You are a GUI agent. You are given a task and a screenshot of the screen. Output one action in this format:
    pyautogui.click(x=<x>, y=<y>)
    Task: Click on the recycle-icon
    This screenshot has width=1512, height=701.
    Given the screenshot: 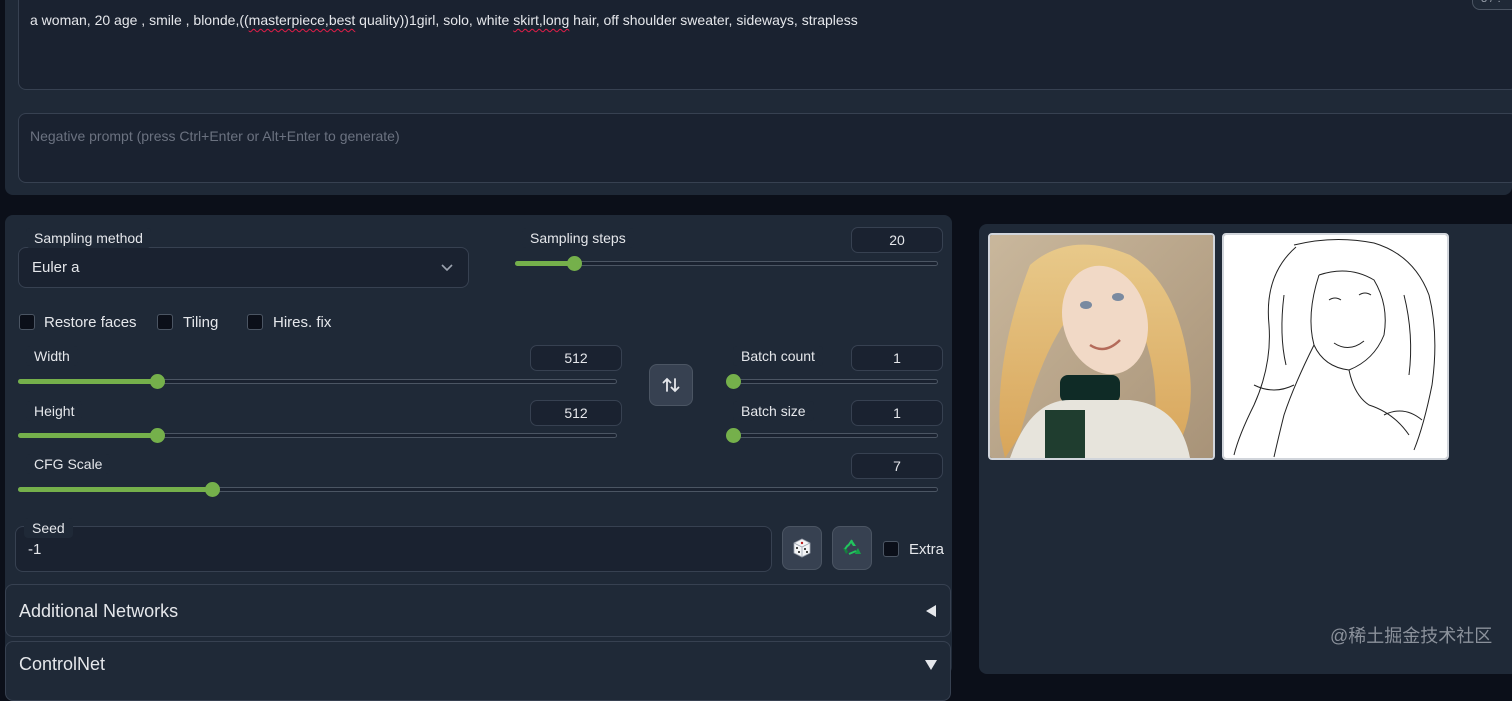 What is the action you would take?
    pyautogui.click(x=852, y=547)
    